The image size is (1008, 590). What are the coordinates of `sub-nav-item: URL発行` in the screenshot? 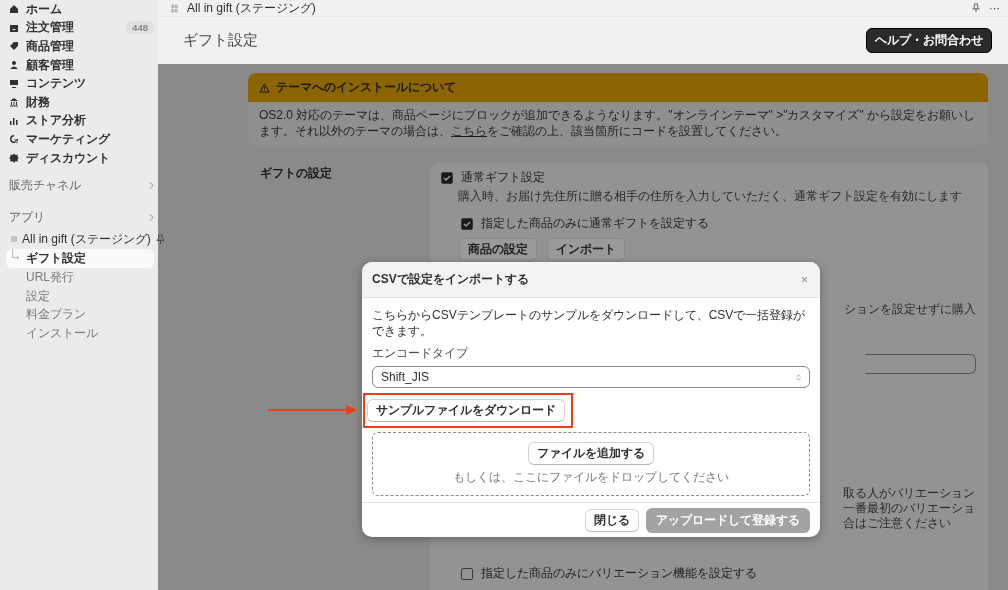 It's located at (80, 277).